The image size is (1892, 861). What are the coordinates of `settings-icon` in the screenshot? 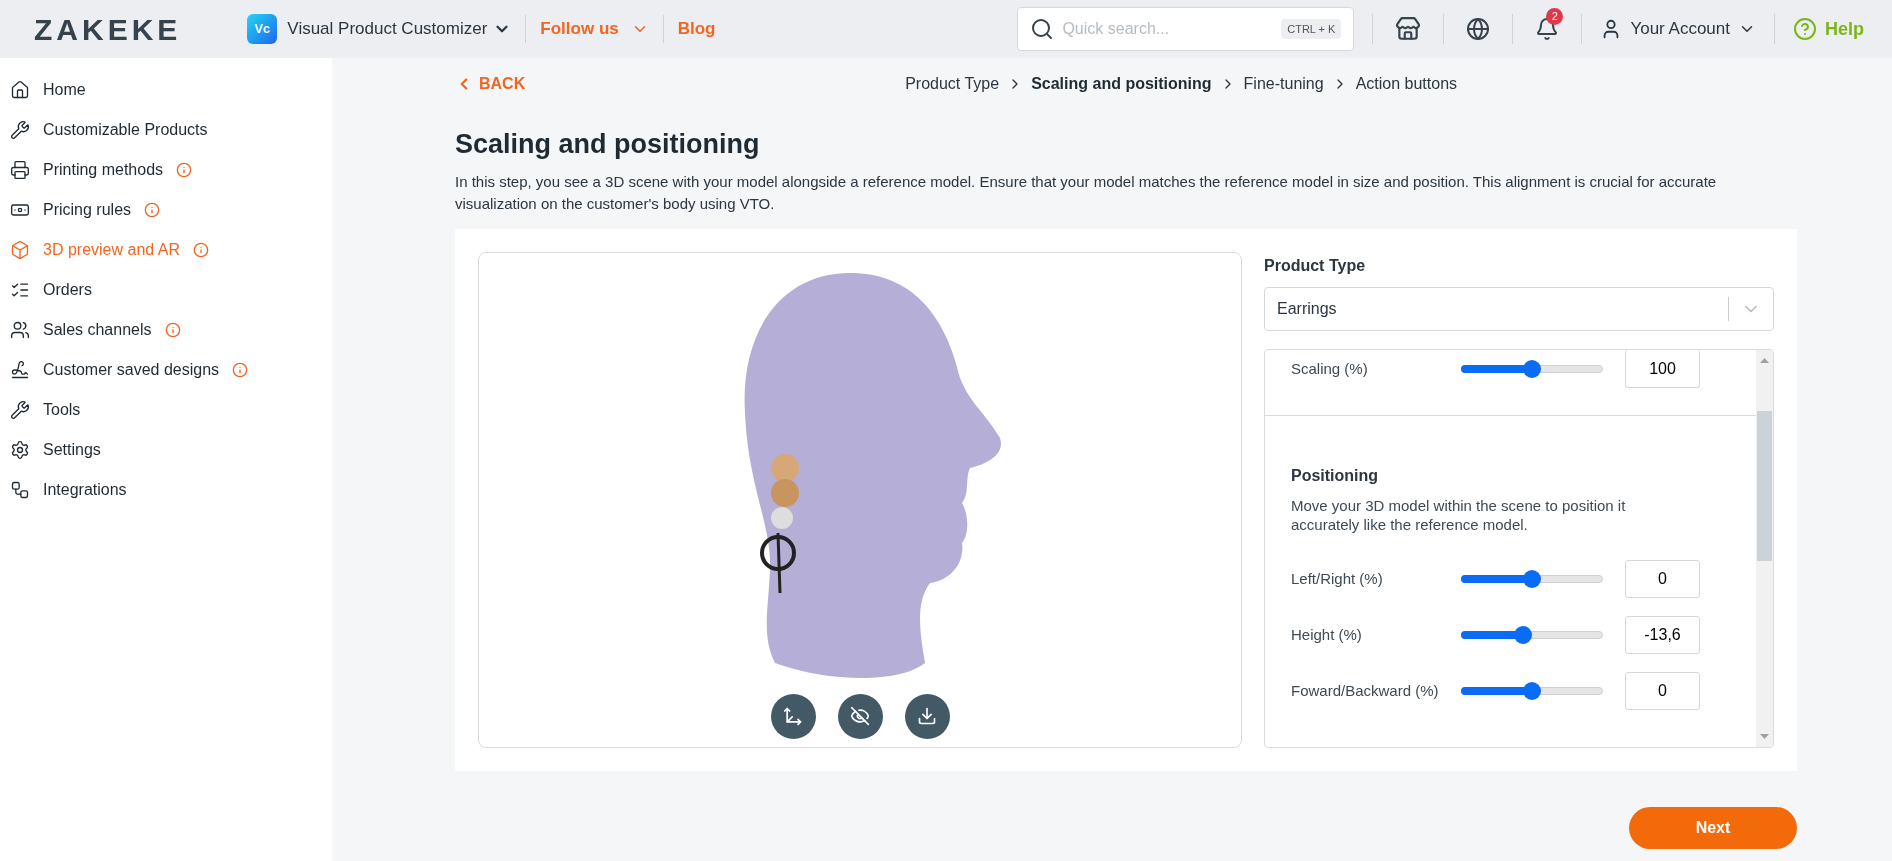 It's located at (20, 450).